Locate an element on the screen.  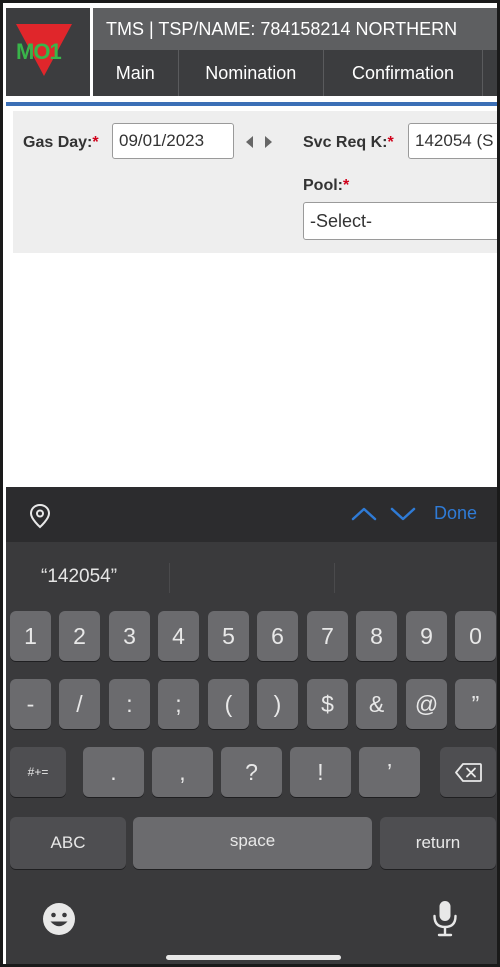
key-semicolon: ; is located at coordinates (178, 704).